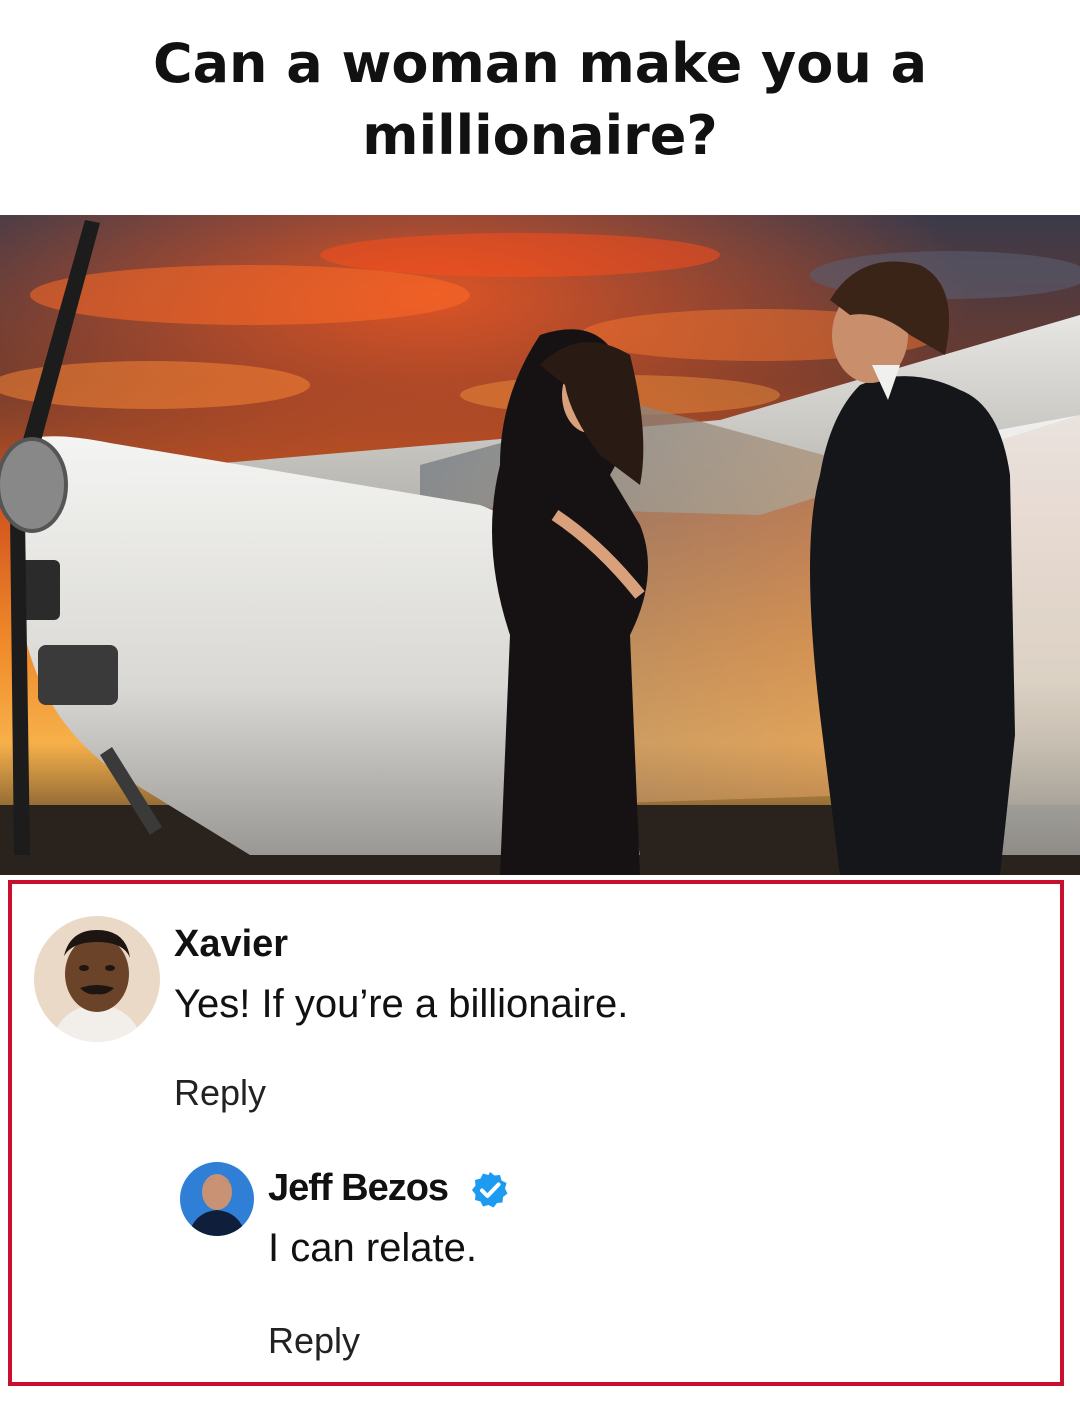 This screenshot has height=1402, width=1080. I want to click on reply-button-jeff-bezos: Reply, so click(314, 1341).